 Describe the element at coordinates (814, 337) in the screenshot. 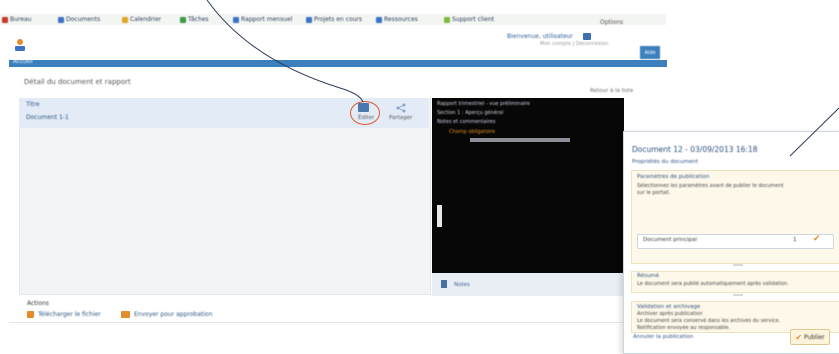

I see `publish-button-label: Publier` at that location.